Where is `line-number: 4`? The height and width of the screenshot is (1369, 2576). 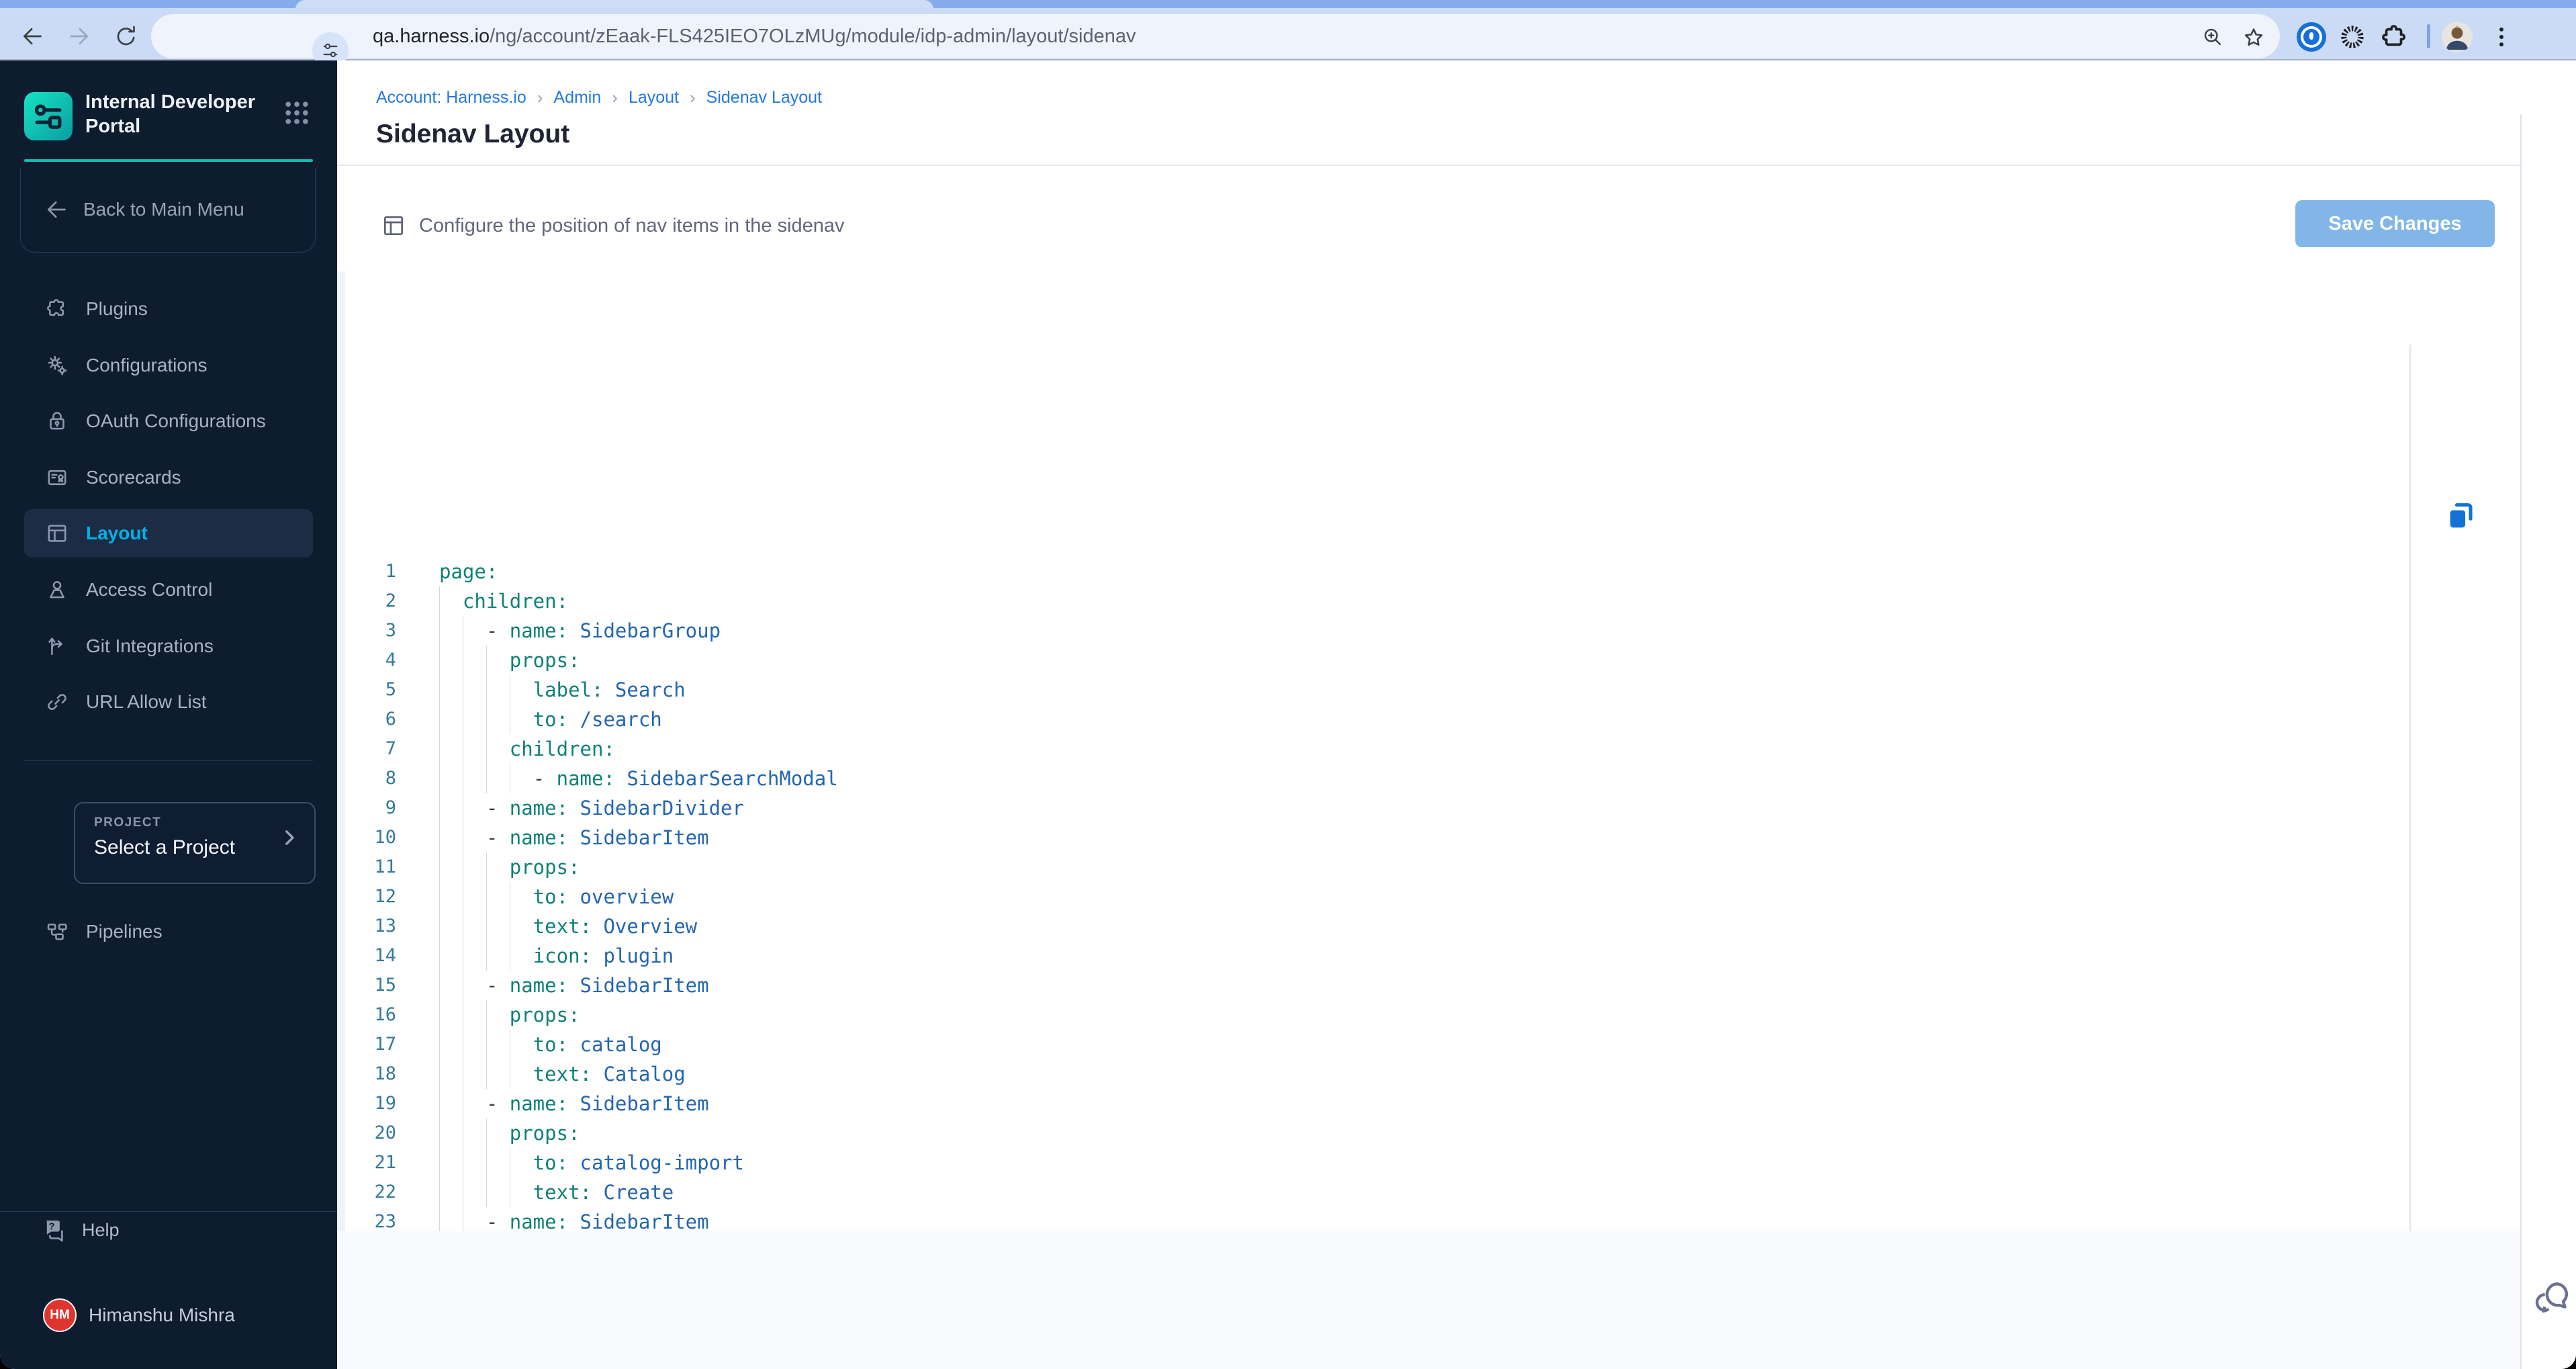 line-number: 4 is located at coordinates (390, 660).